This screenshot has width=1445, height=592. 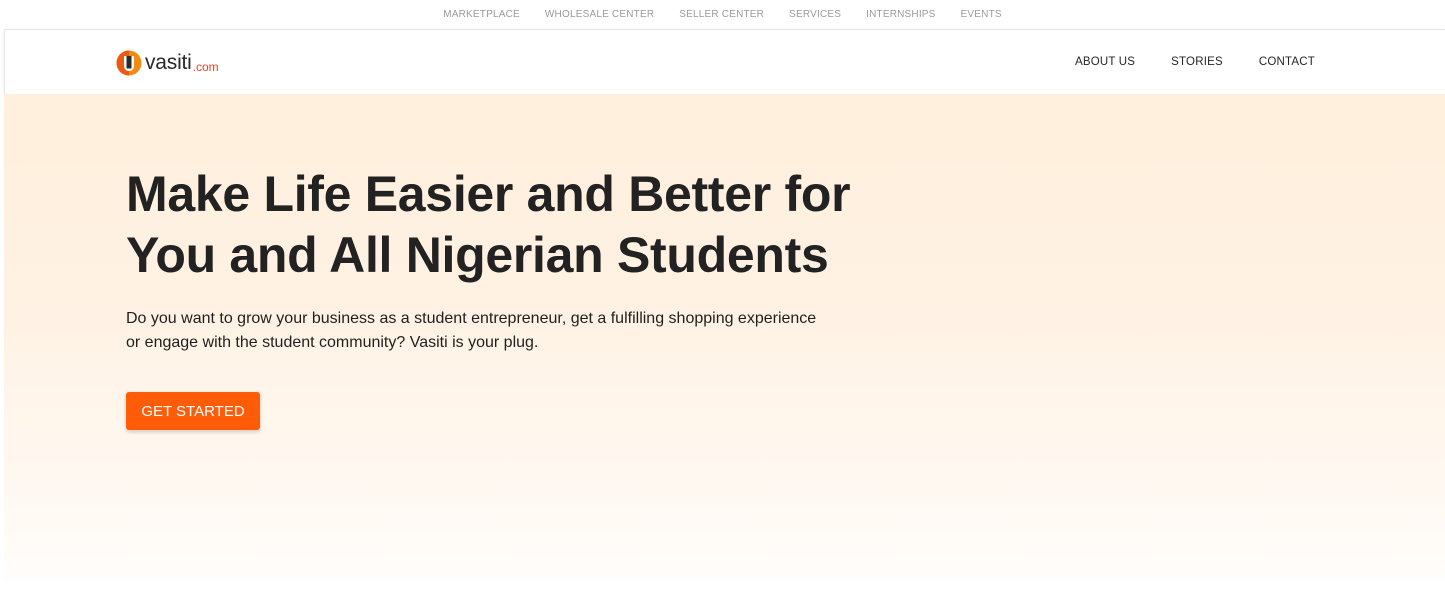 I want to click on top-link-wholesale-center: WHOLESALE CENTER, so click(x=599, y=14).